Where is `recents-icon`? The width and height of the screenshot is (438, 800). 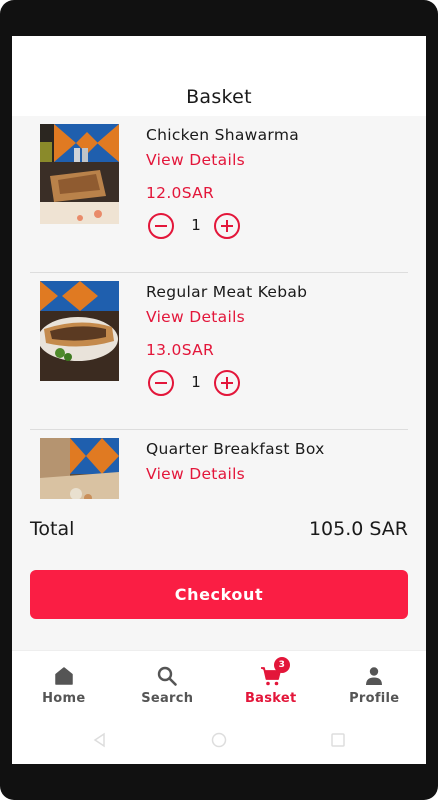 recents-icon is located at coordinates (338, 742).